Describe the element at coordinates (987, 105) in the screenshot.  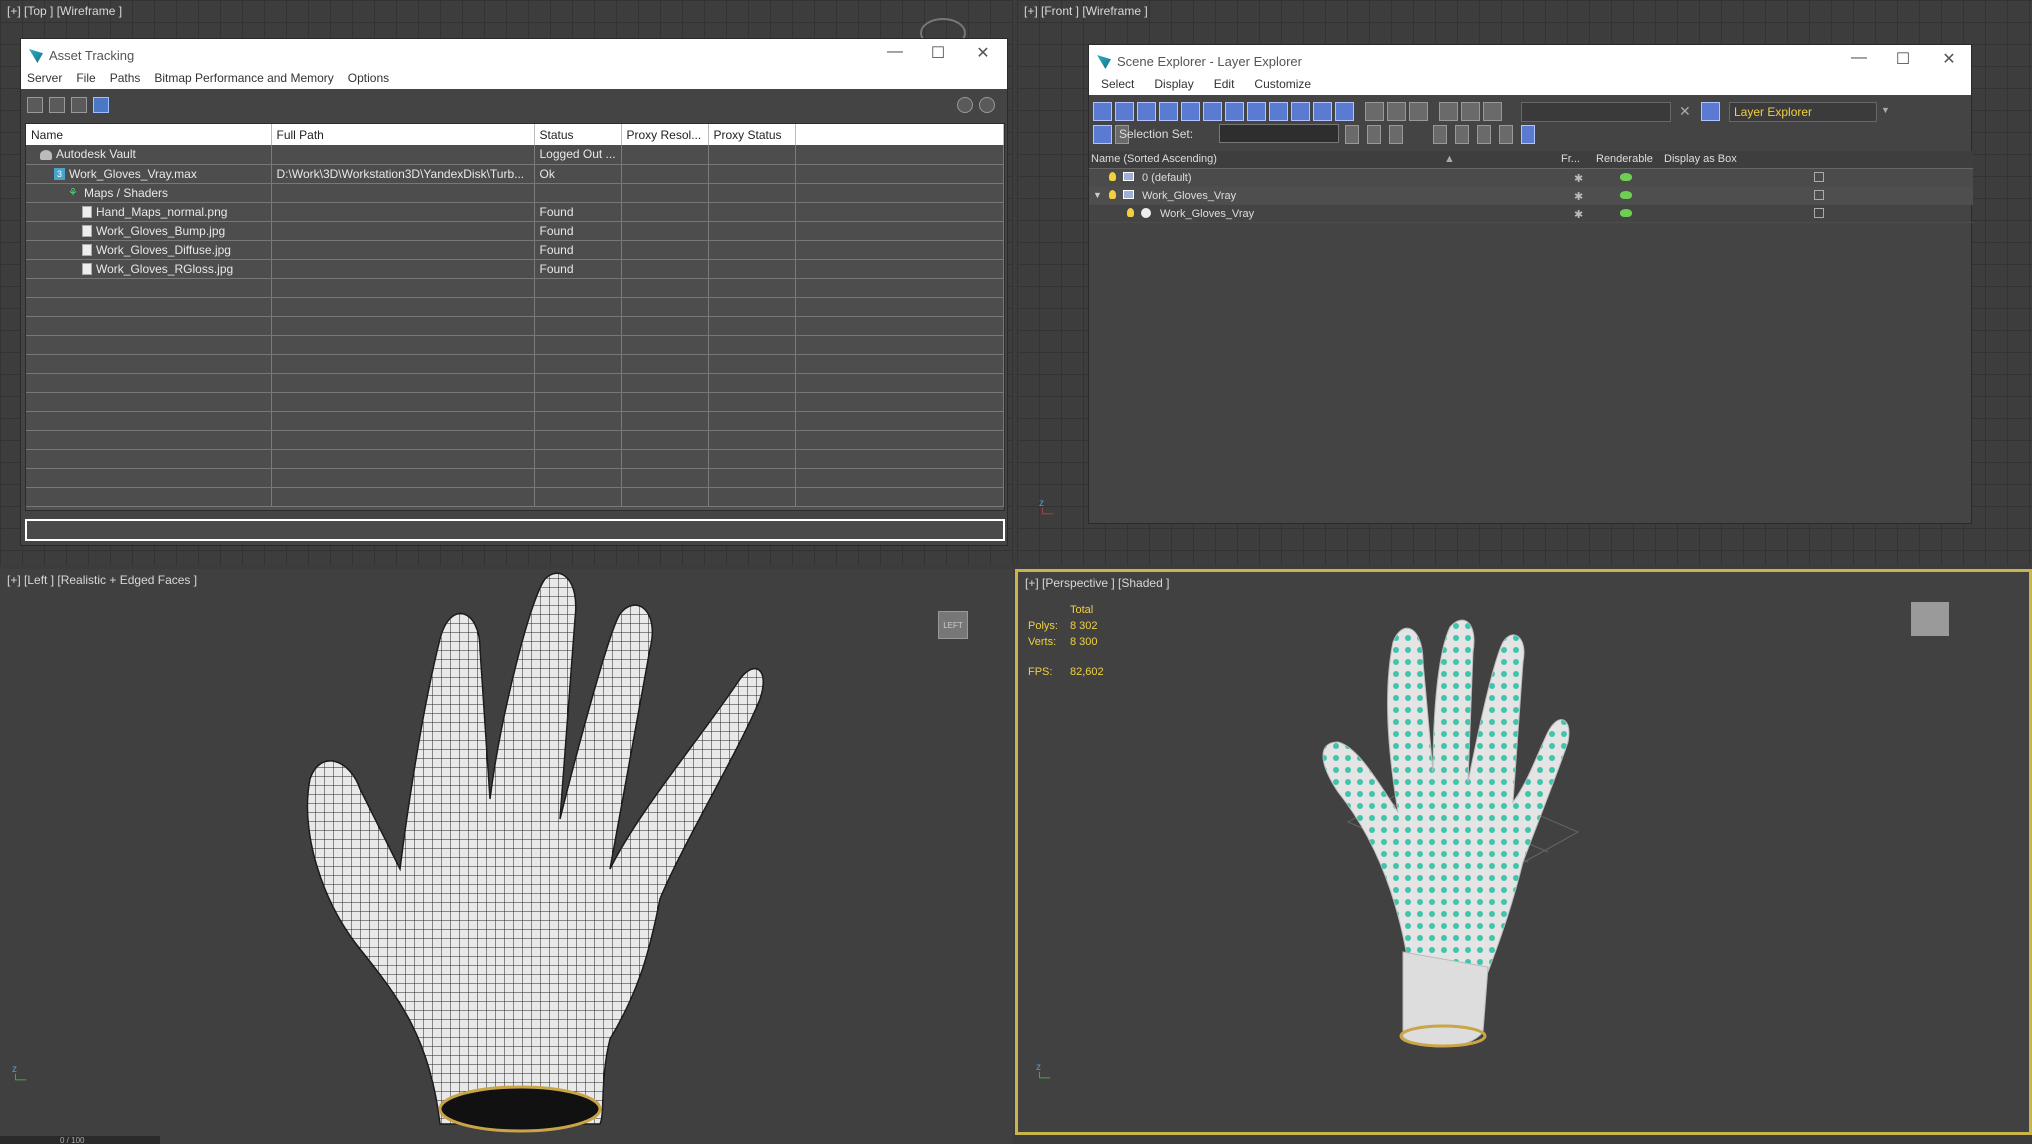
I see `settings-icon` at that location.